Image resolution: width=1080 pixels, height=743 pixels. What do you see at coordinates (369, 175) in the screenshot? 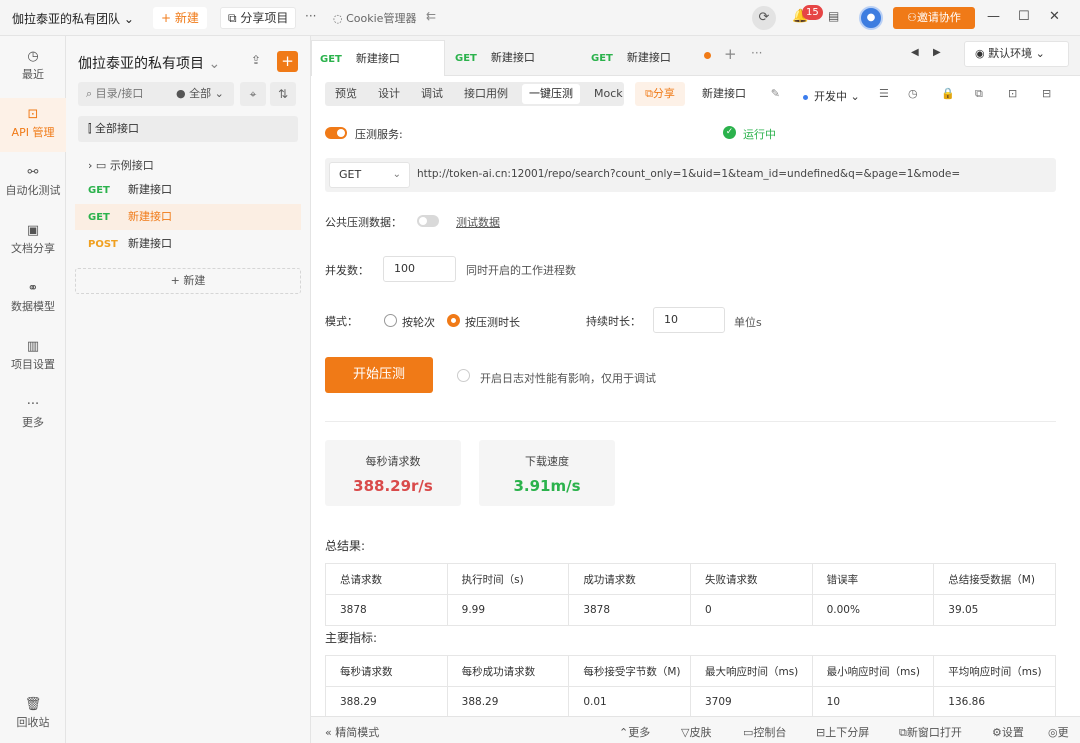
I see `method-select: GET ⌄` at bounding box center [369, 175].